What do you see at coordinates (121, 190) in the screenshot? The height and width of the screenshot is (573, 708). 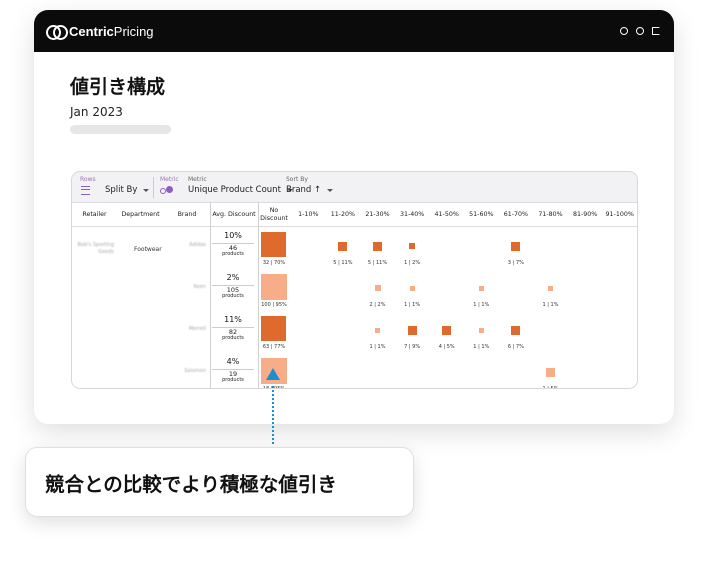 I see `split-by-label: Split By` at bounding box center [121, 190].